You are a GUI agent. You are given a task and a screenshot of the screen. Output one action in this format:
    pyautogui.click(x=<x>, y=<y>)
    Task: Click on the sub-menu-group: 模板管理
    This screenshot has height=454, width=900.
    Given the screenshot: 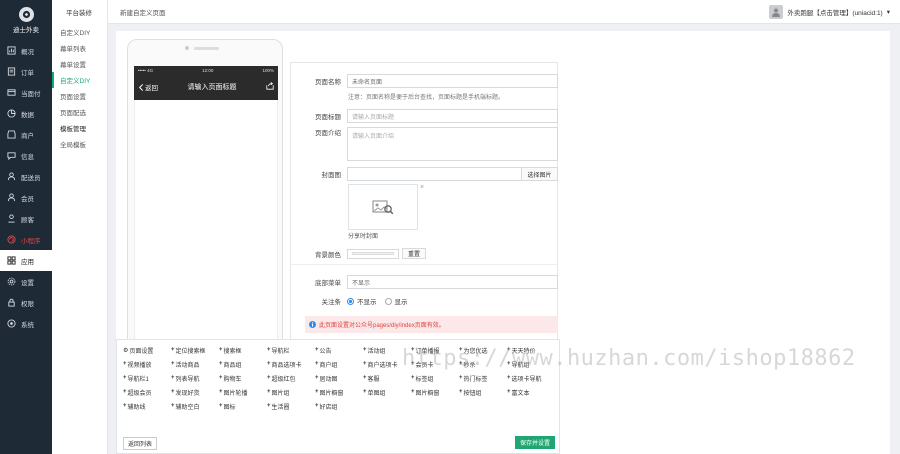 What is the action you would take?
    pyautogui.click(x=73, y=129)
    